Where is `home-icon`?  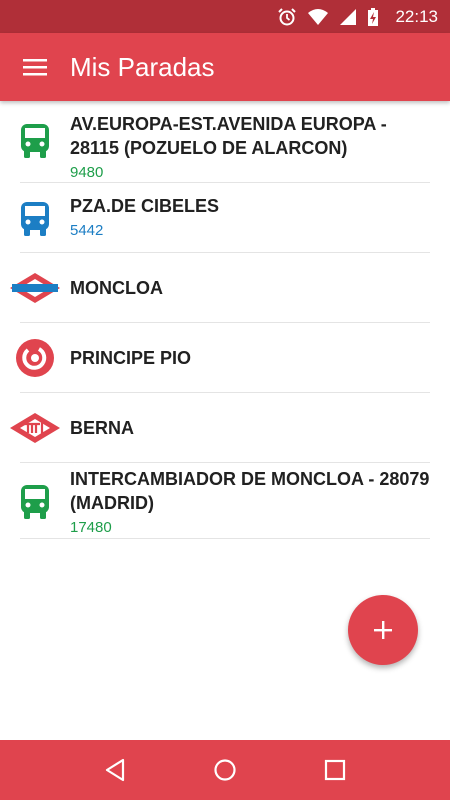
home-icon is located at coordinates (225, 770).